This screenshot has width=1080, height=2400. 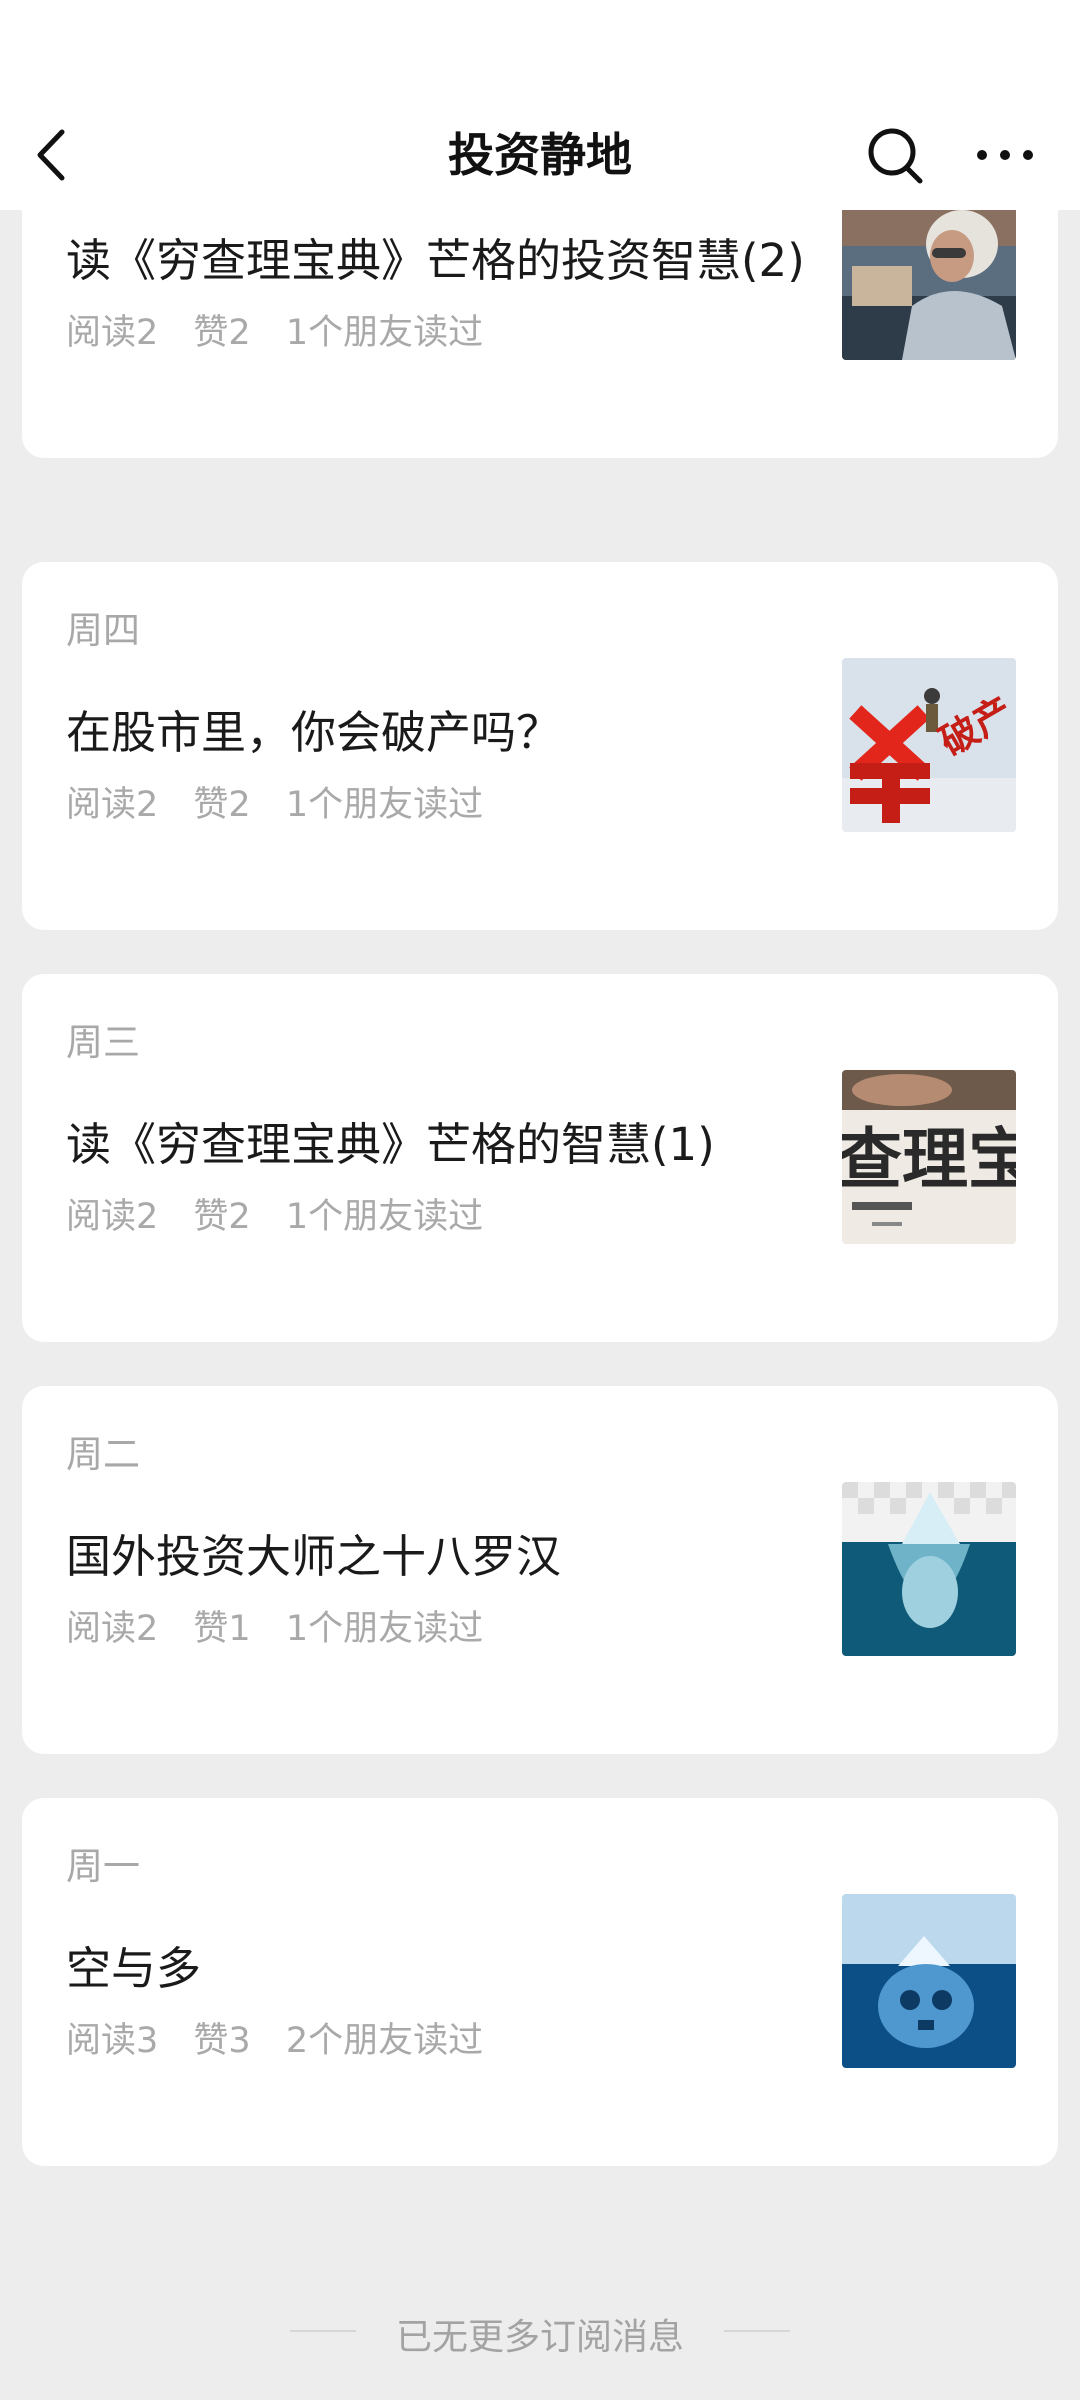 I want to click on message-card: 周四 在股市里，你会破产吗？ 阅读2 赞2 1个朋友读过 破产, so click(x=540, y=746).